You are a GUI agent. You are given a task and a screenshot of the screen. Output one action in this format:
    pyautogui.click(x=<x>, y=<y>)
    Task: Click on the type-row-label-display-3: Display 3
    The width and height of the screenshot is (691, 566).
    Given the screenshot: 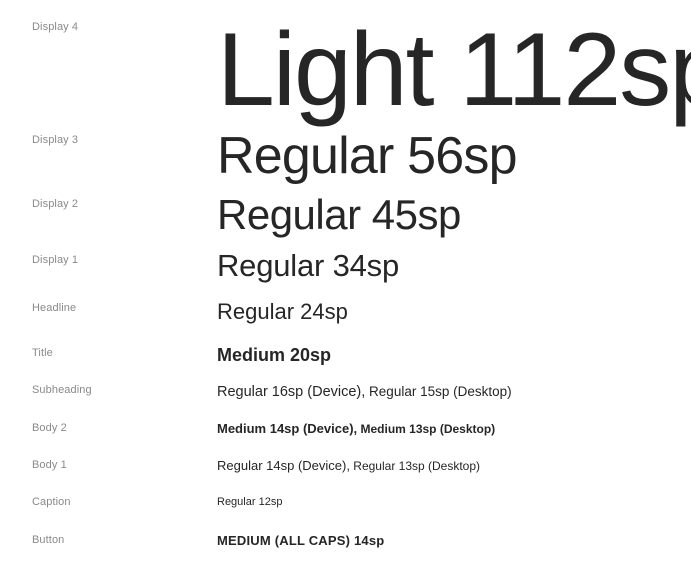 What is the action you would take?
    pyautogui.click(x=55, y=140)
    